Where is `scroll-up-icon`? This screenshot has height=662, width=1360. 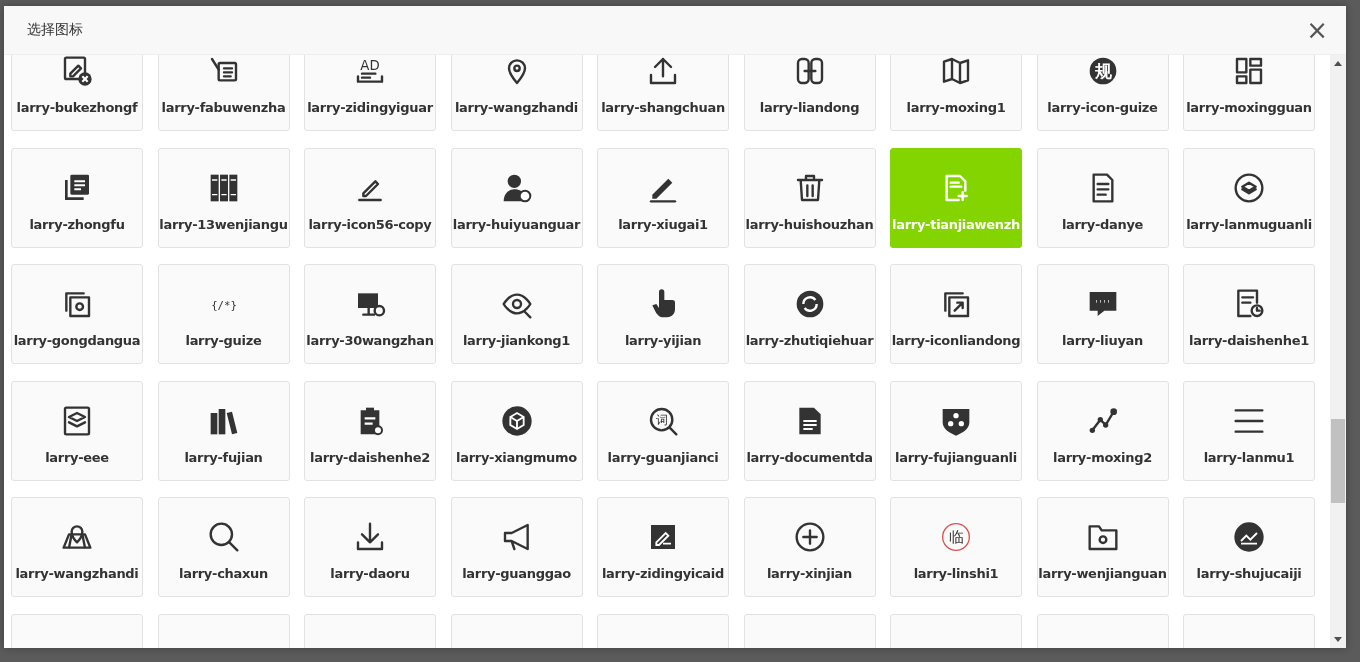
scroll-up-icon is located at coordinates (1338, 63).